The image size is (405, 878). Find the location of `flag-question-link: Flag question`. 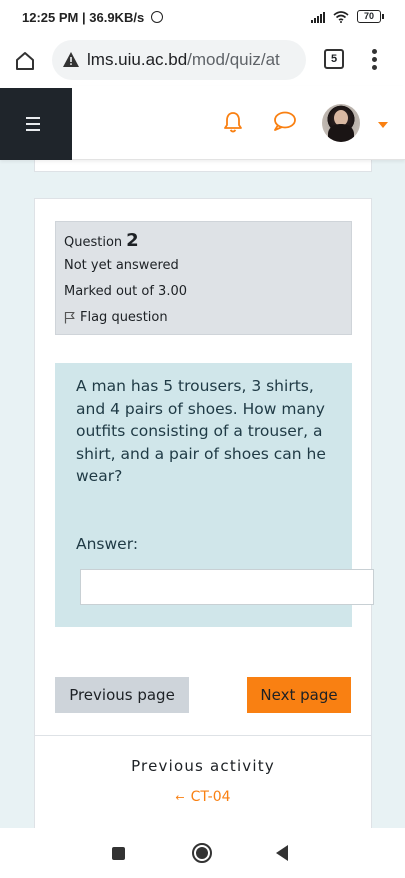

flag-question-link: Flag question is located at coordinates (116, 317).